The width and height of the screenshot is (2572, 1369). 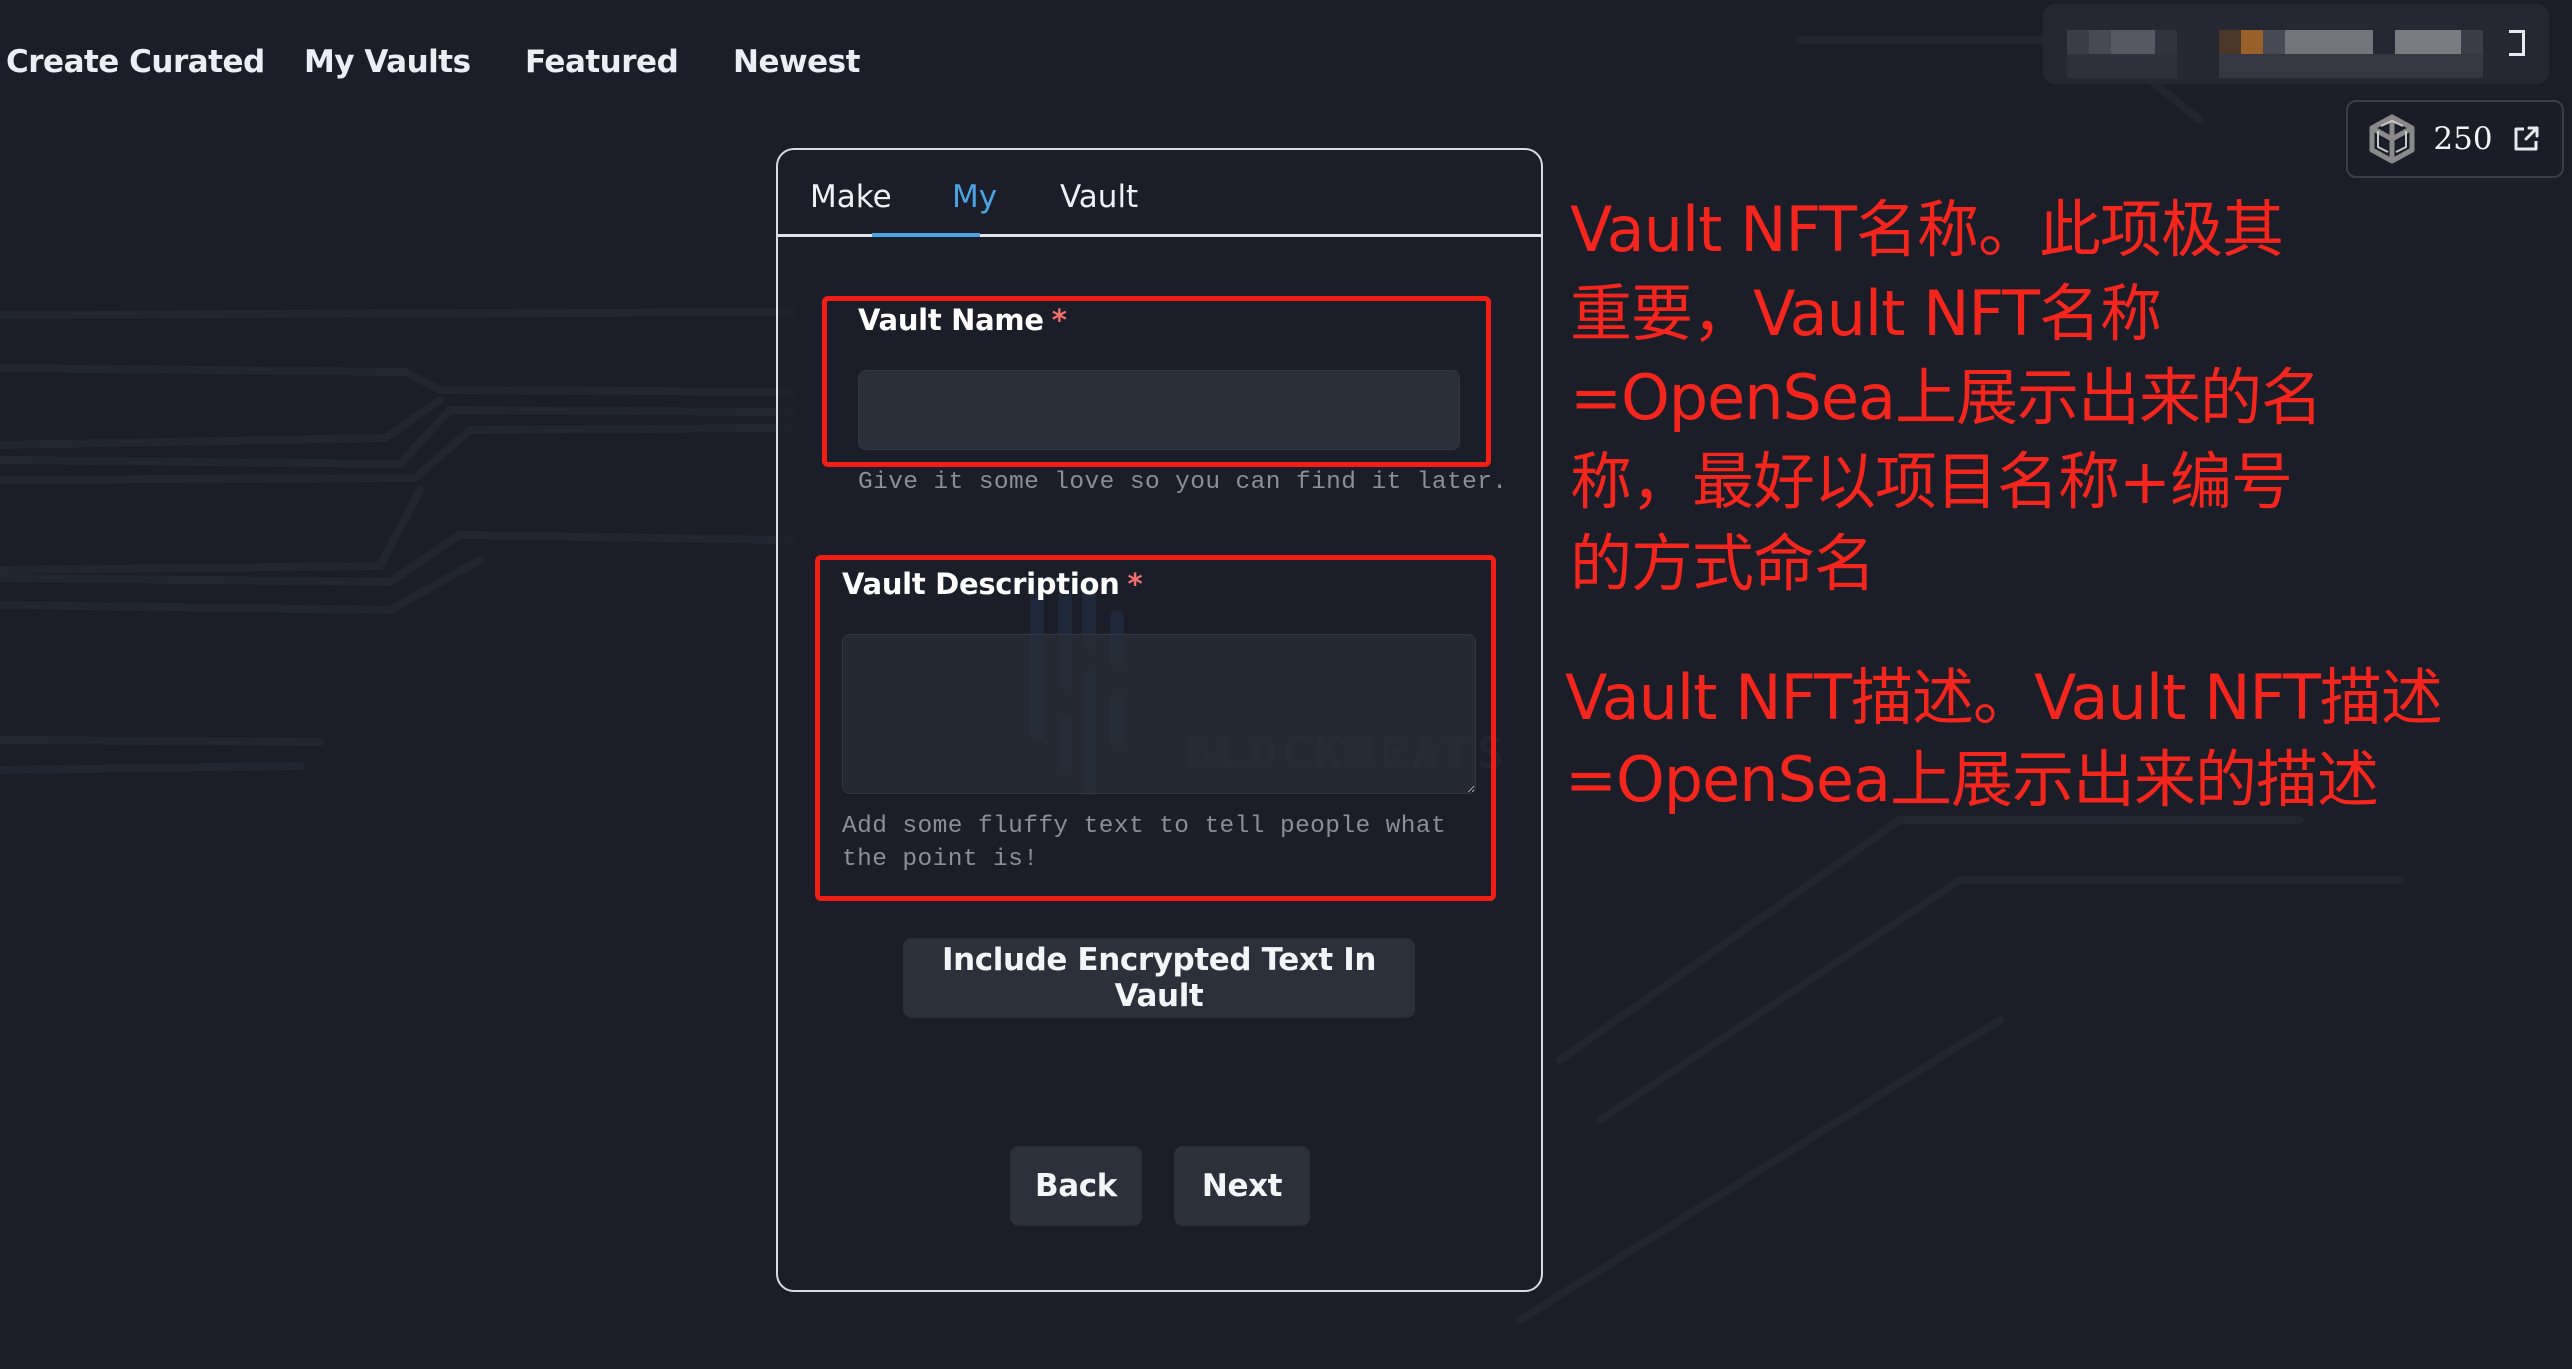 What do you see at coordinates (1155, 728) in the screenshot?
I see `annotation-box-vault-description` at bounding box center [1155, 728].